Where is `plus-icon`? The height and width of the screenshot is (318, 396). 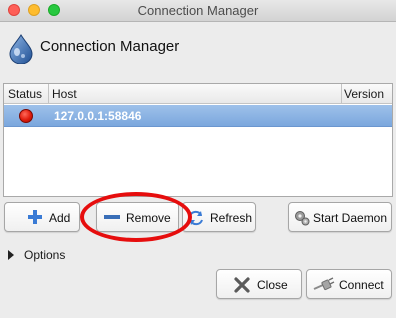 plus-icon is located at coordinates (35, 217).